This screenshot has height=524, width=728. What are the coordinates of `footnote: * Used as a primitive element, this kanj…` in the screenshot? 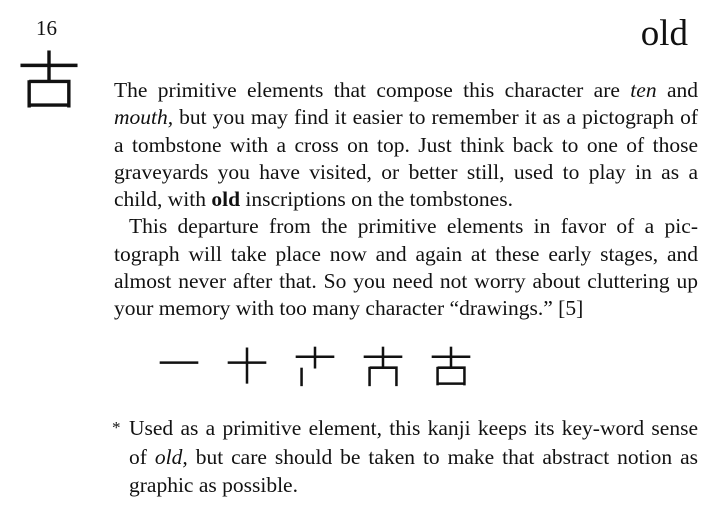 It's located at (405, 457).